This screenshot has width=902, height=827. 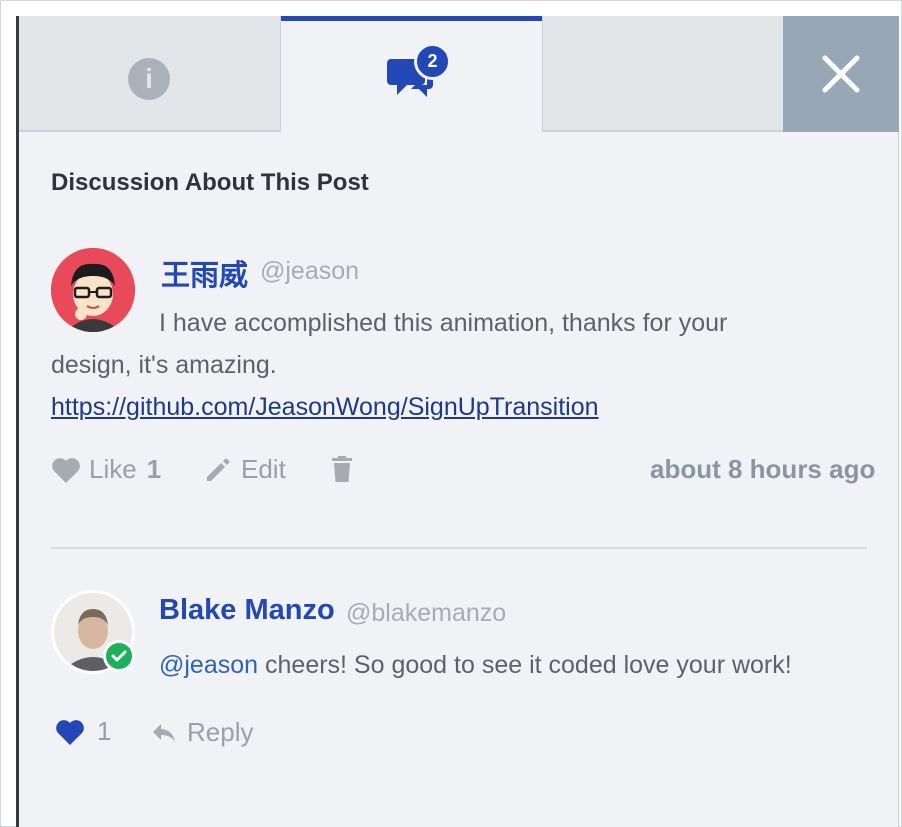 What do you see at coordinates (426, 613) in the screenshot?
I see `comment-author-handle: @blakemanzo` at bounding box center [426, 613].